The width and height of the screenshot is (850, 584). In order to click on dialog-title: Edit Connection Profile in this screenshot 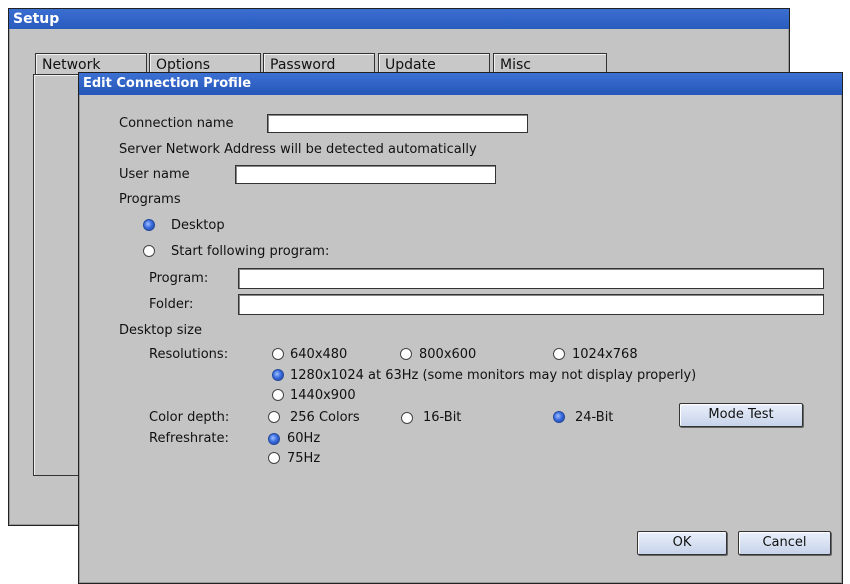, I will do `click(167, 83)`.